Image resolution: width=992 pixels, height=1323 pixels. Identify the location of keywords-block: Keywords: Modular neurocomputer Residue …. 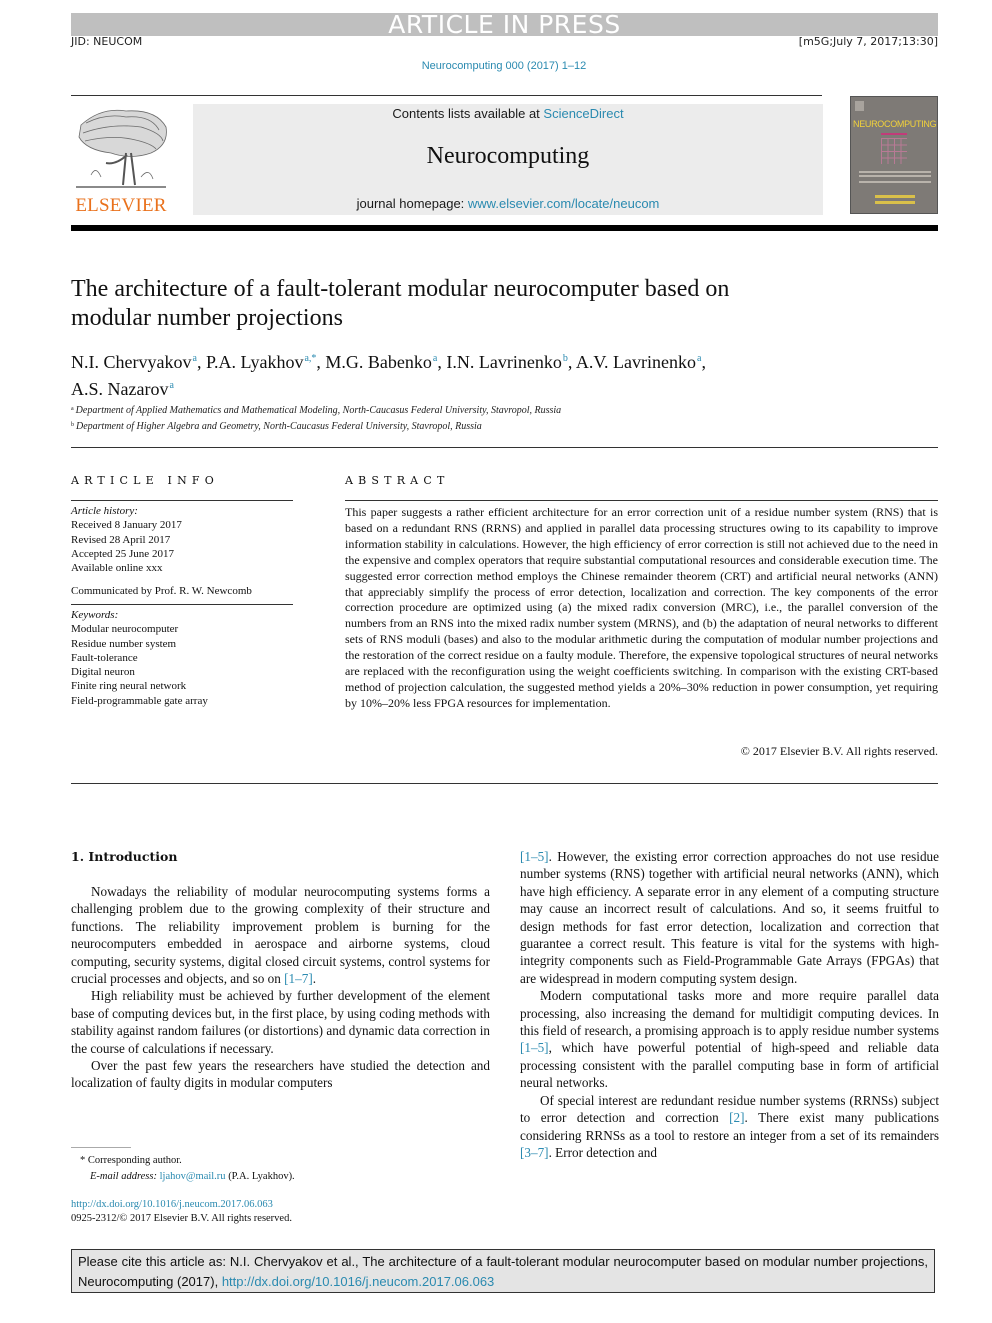
(186, 658).